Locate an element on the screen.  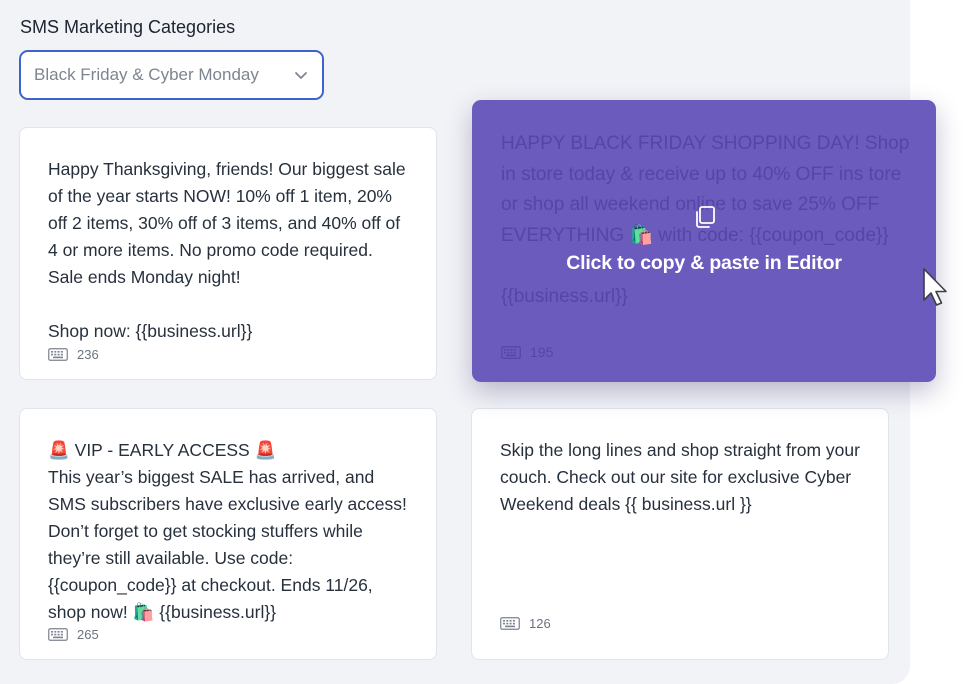
character-count-value: 236 is located at coordinates (88, 354).